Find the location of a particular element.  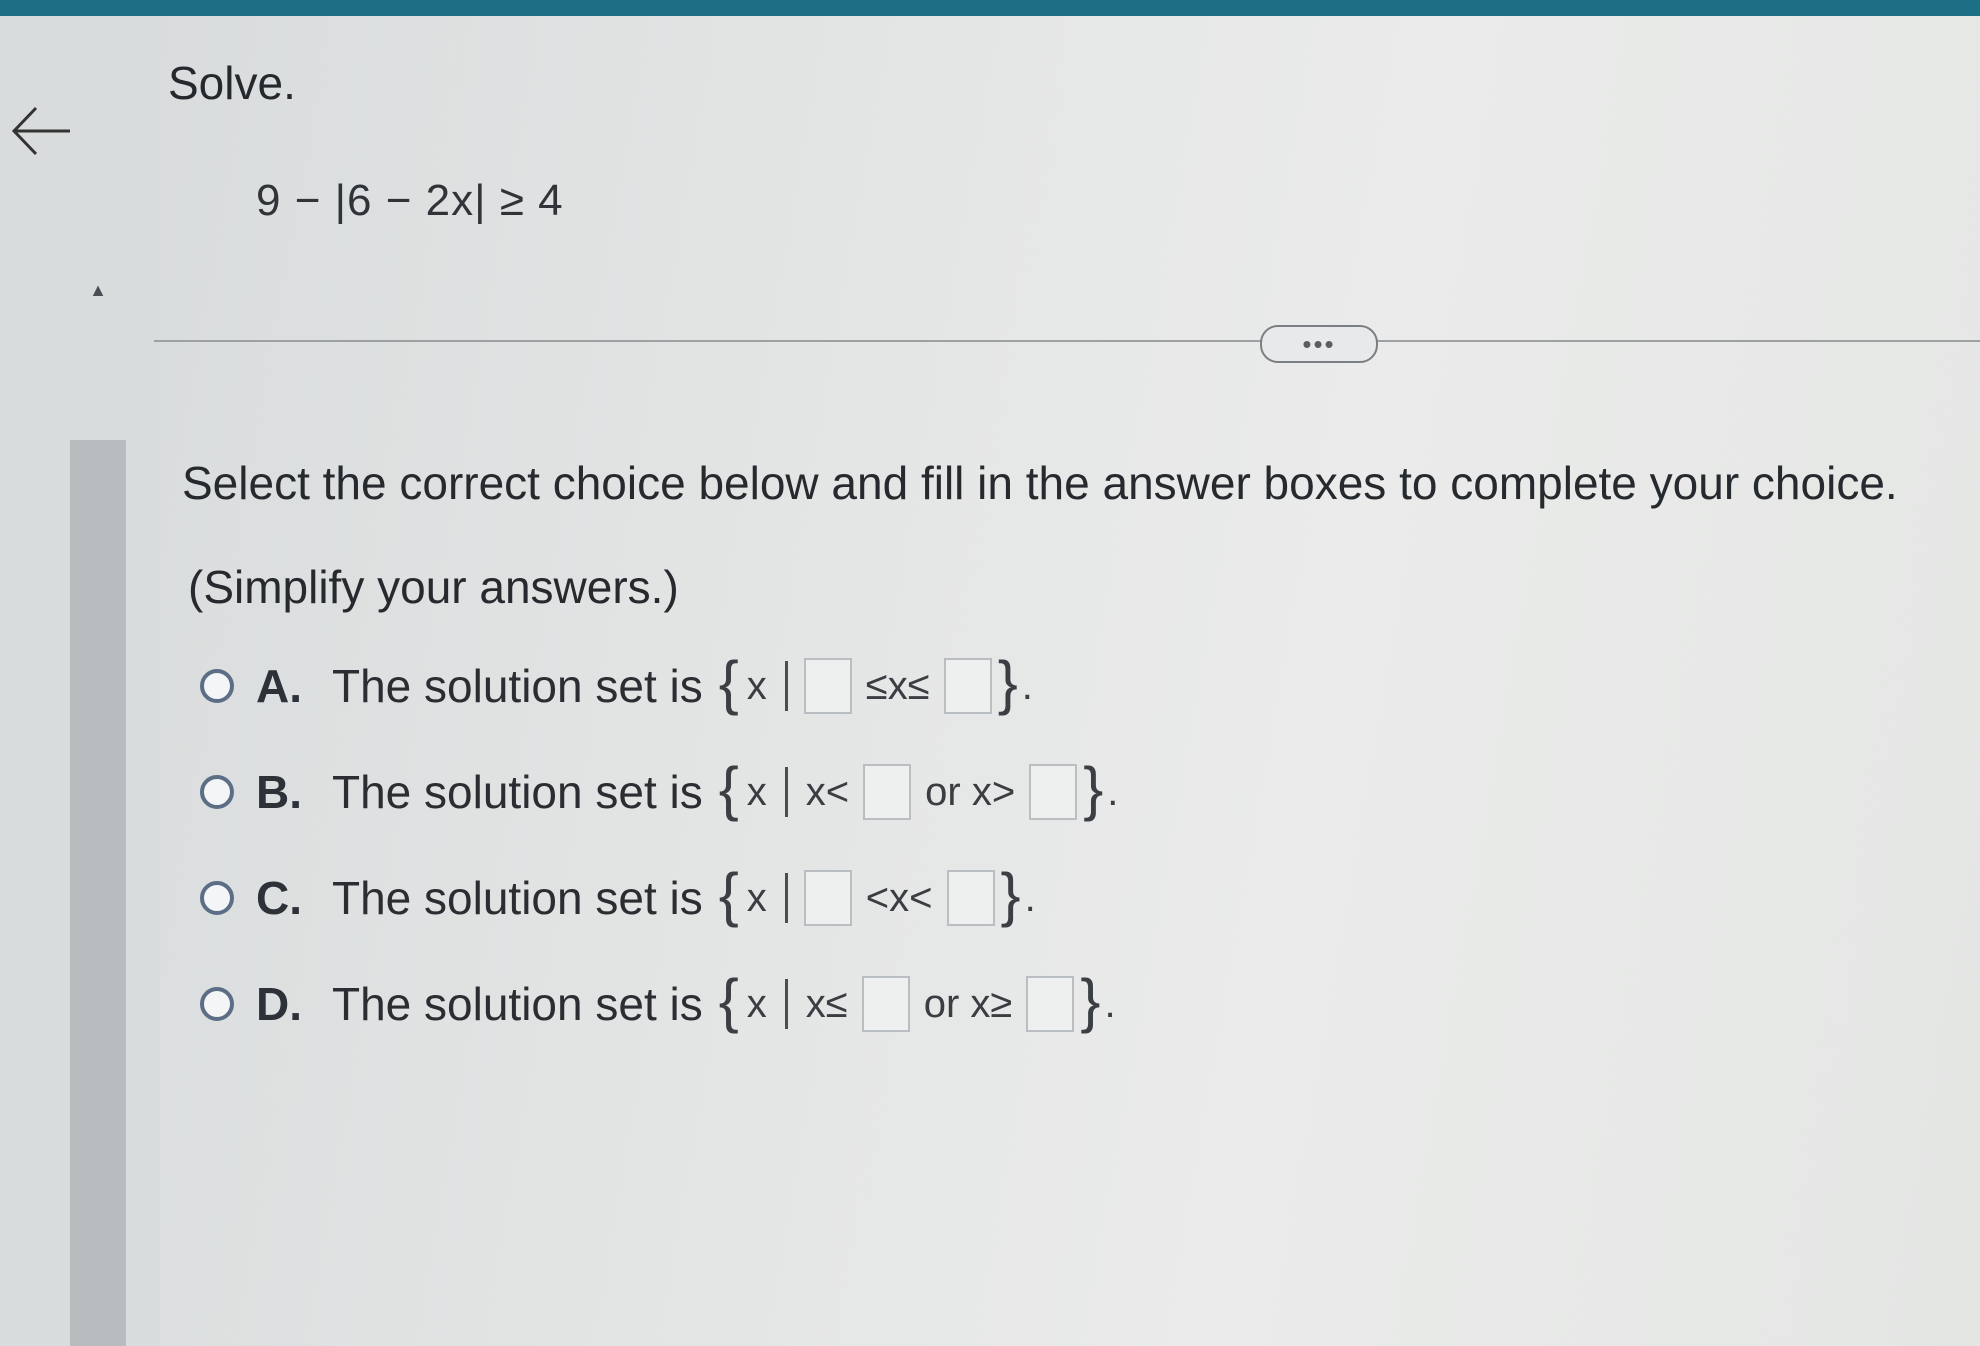

simplify-note: (Simplify your answers.) is located at coordinates (433, 587).